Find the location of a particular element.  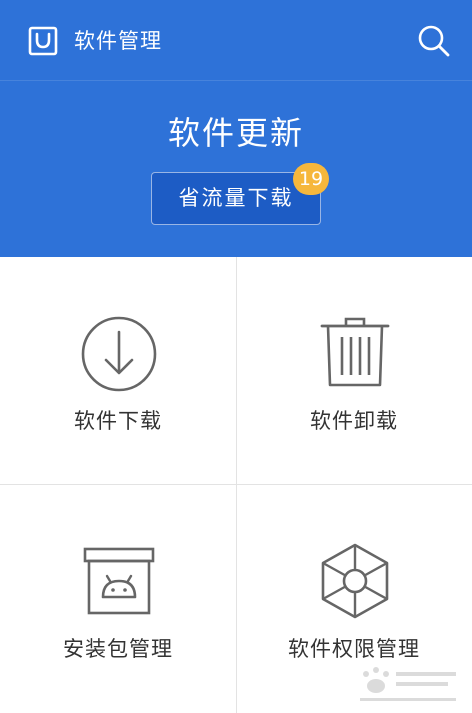

trash-can-icon is located at coordinates (355, 352).